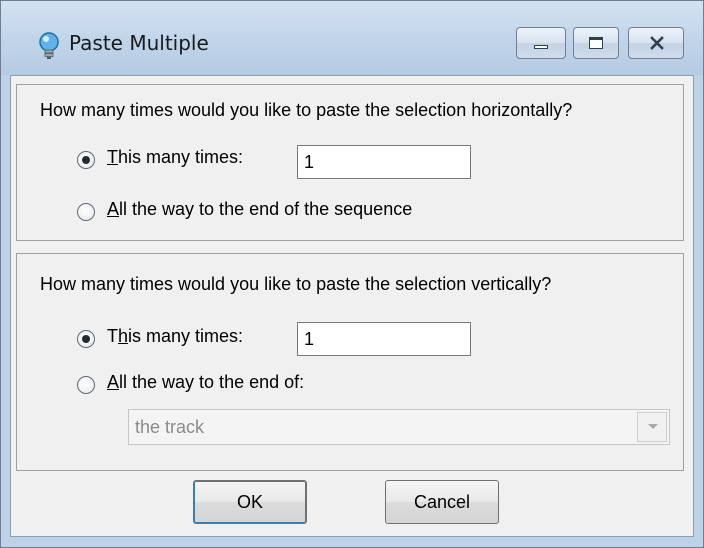  I want to click on lightbulb-icon, so click(49, 46).